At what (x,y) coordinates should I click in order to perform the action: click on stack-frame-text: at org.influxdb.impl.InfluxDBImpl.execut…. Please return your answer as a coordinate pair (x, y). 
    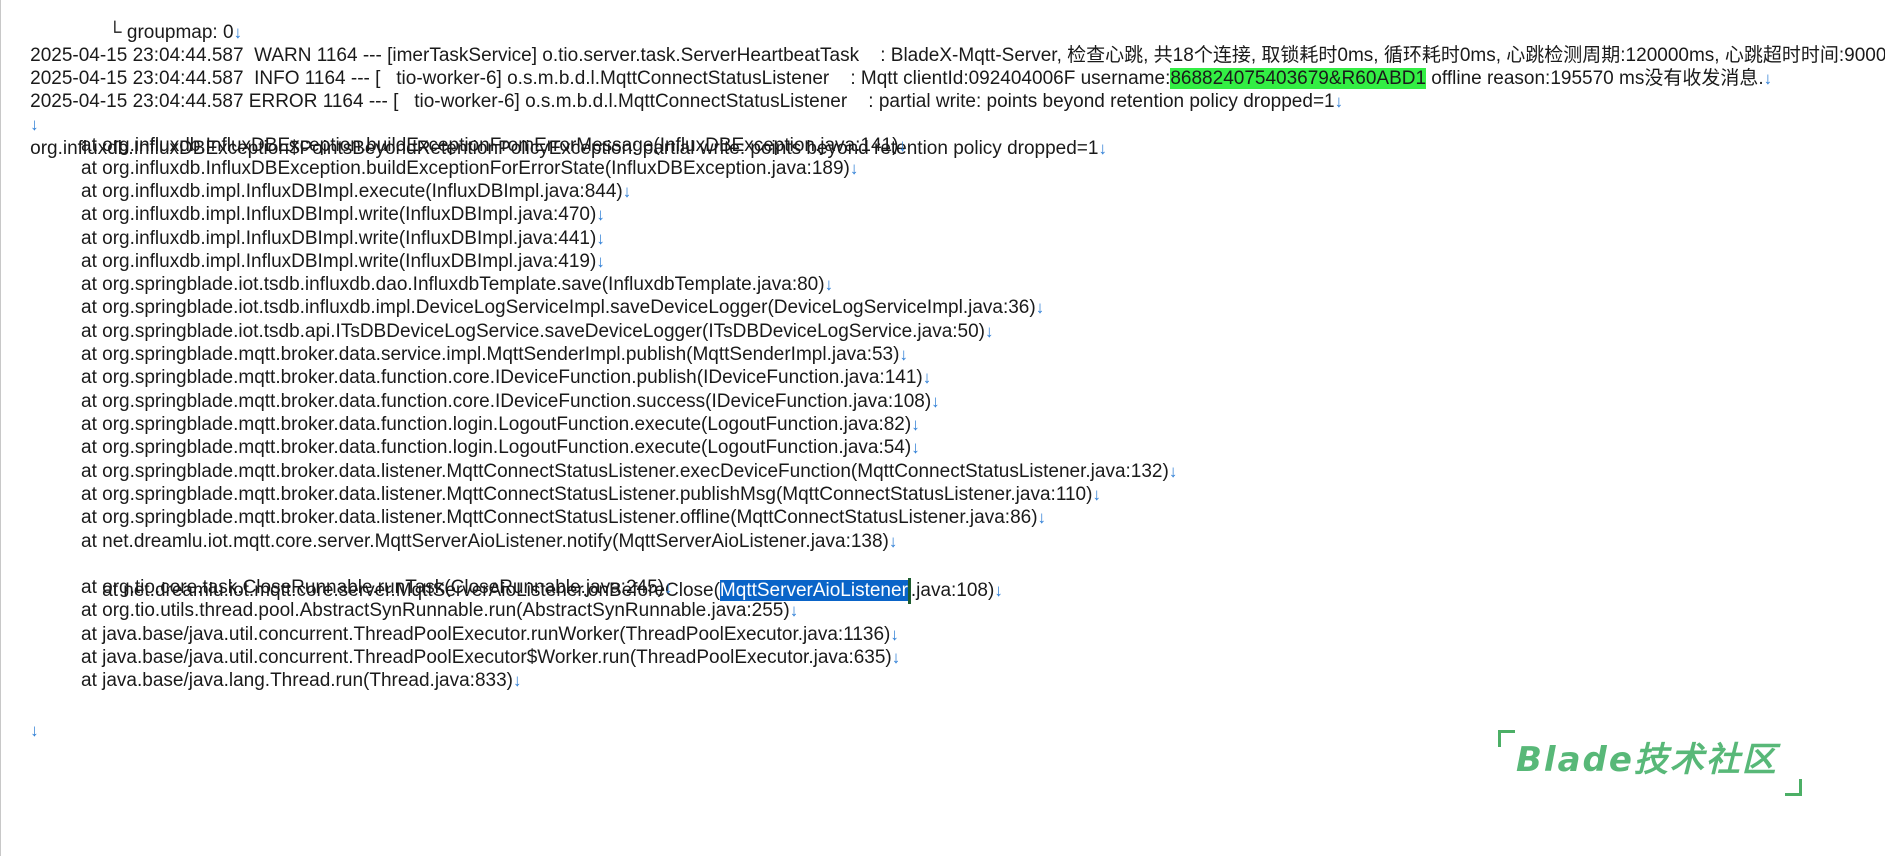
    Looking at the image, I should click on (352, 191).